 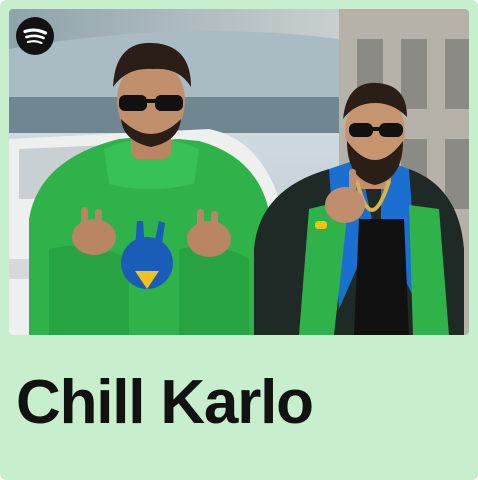 What do you see at coordinates (35, 36) in the screenshot?
I see `spotify-logo-icon` at bounding box center [35, 36].